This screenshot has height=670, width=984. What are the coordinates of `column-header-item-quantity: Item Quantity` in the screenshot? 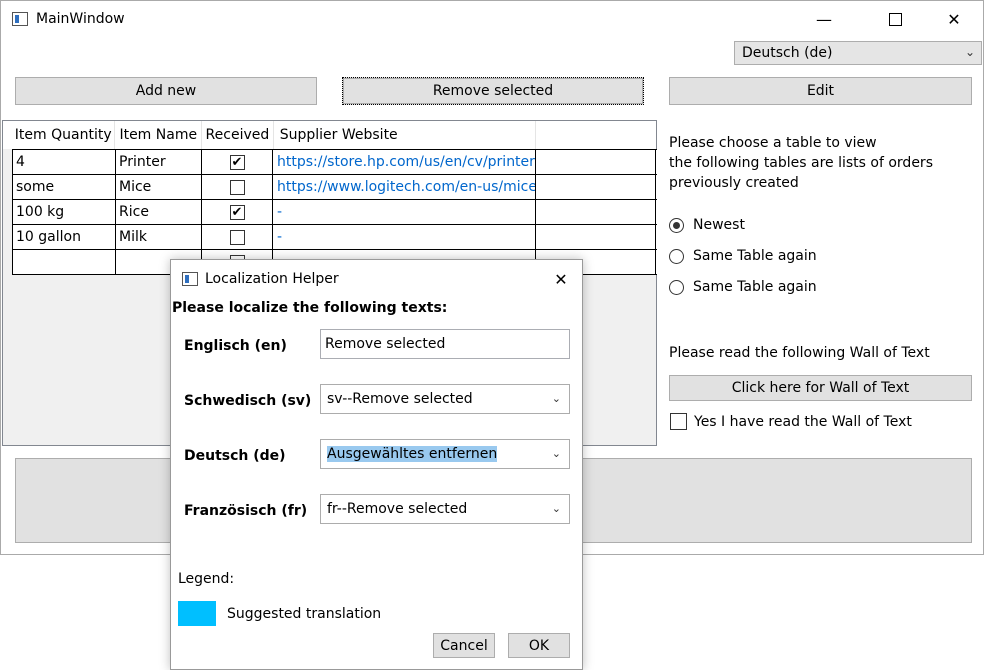 It's located at (64, 135).